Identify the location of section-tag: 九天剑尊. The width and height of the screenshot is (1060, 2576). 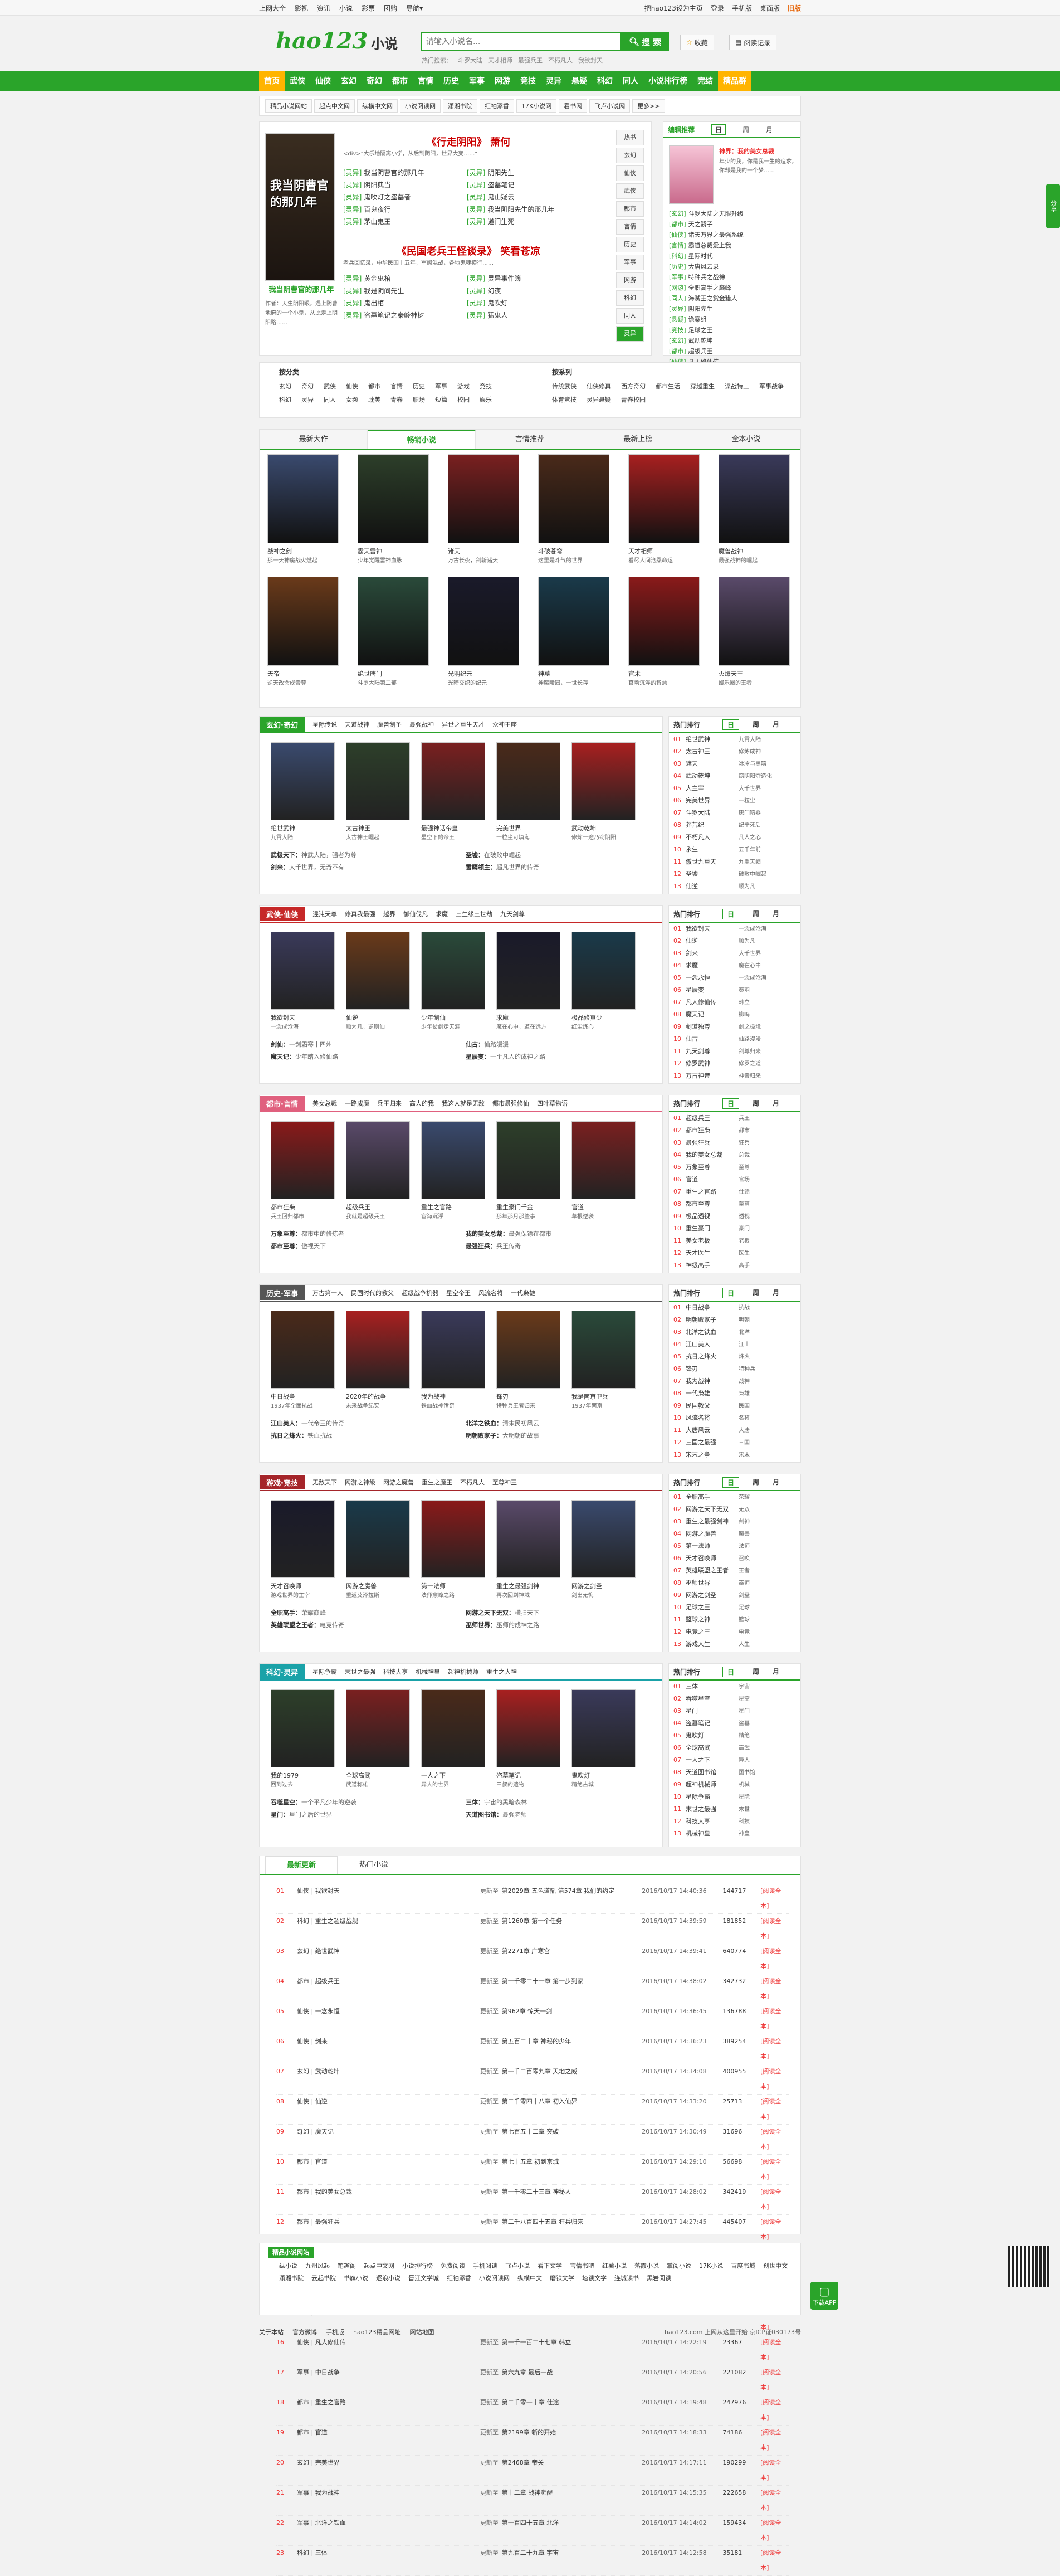
(512, 913).